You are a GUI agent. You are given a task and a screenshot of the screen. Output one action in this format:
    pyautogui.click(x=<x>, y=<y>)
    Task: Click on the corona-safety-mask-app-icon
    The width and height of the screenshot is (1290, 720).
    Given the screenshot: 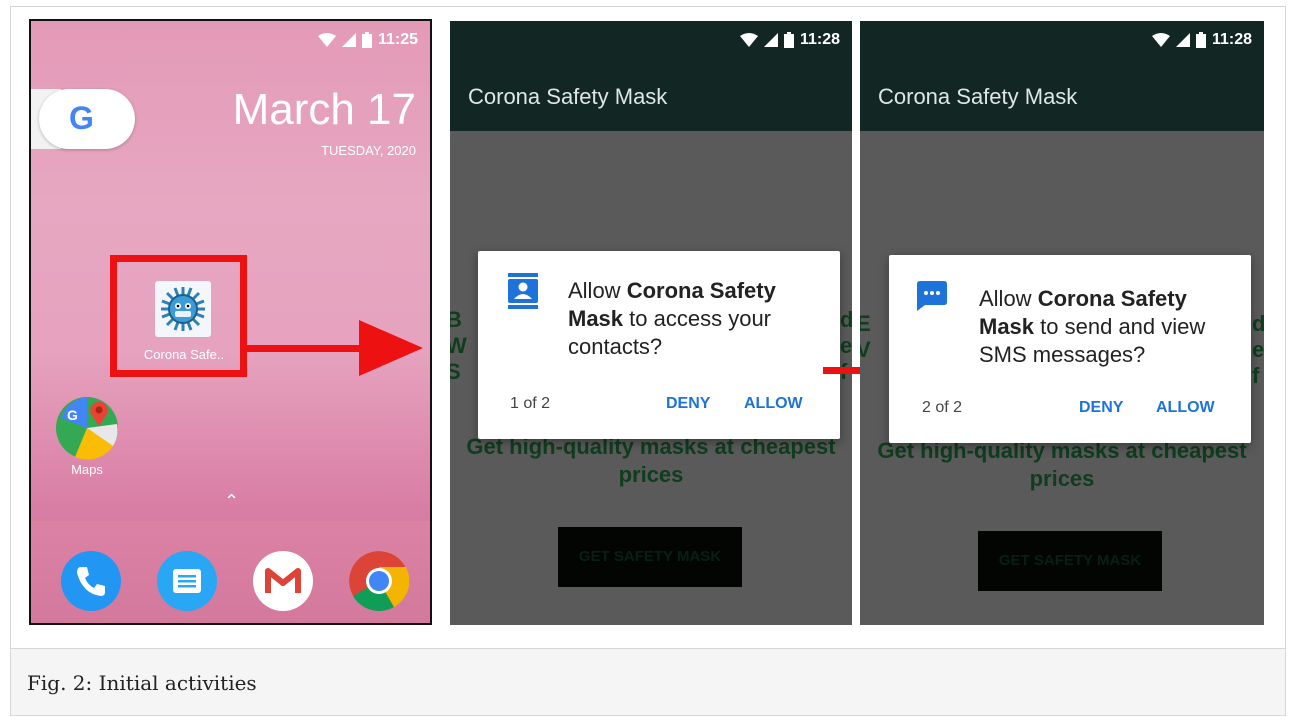 What is the action you would take?
    pyautogui.click(x=183, y=309)
    